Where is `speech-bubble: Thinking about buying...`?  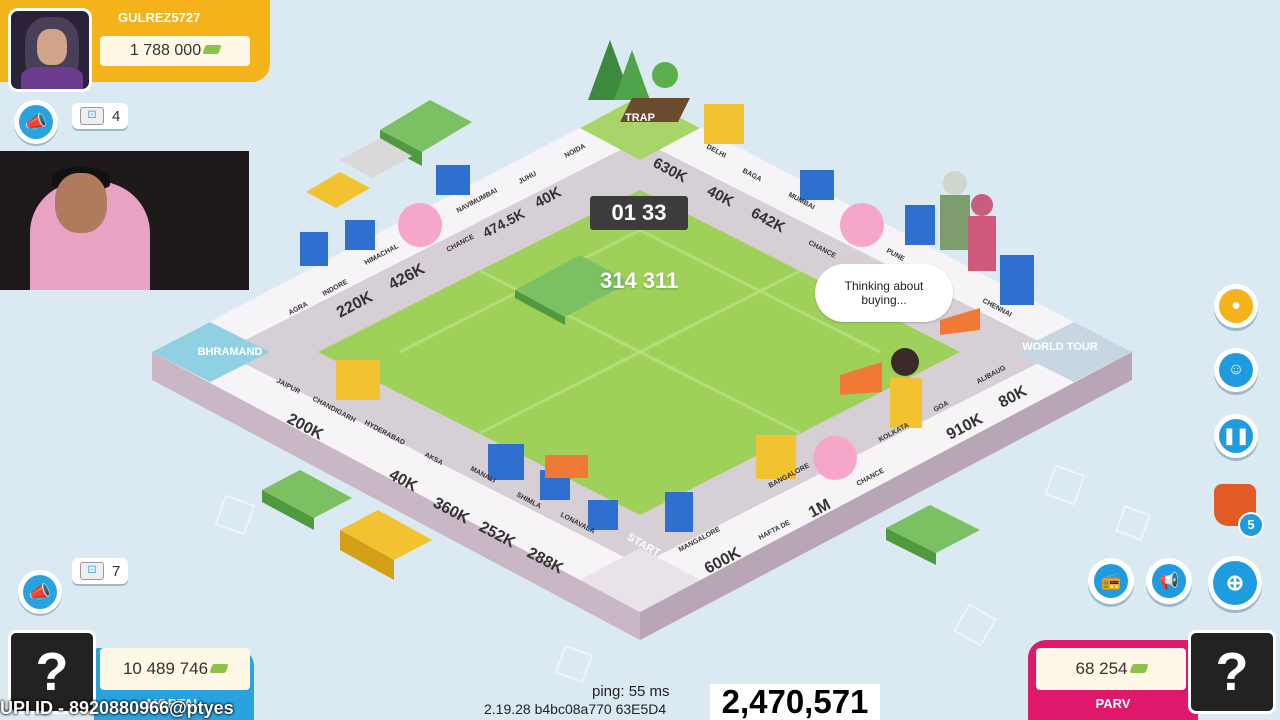
speech-bubble: Thinking about buying... is located at coordinates (884, 293).